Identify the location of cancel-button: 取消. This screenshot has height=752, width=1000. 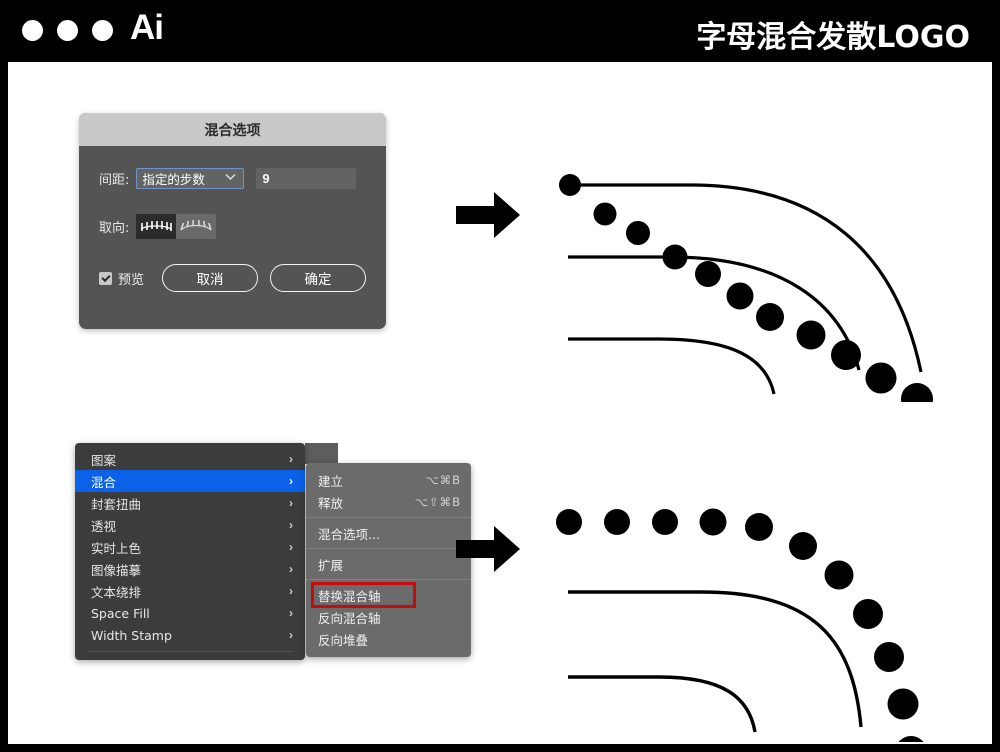
(210, 278).